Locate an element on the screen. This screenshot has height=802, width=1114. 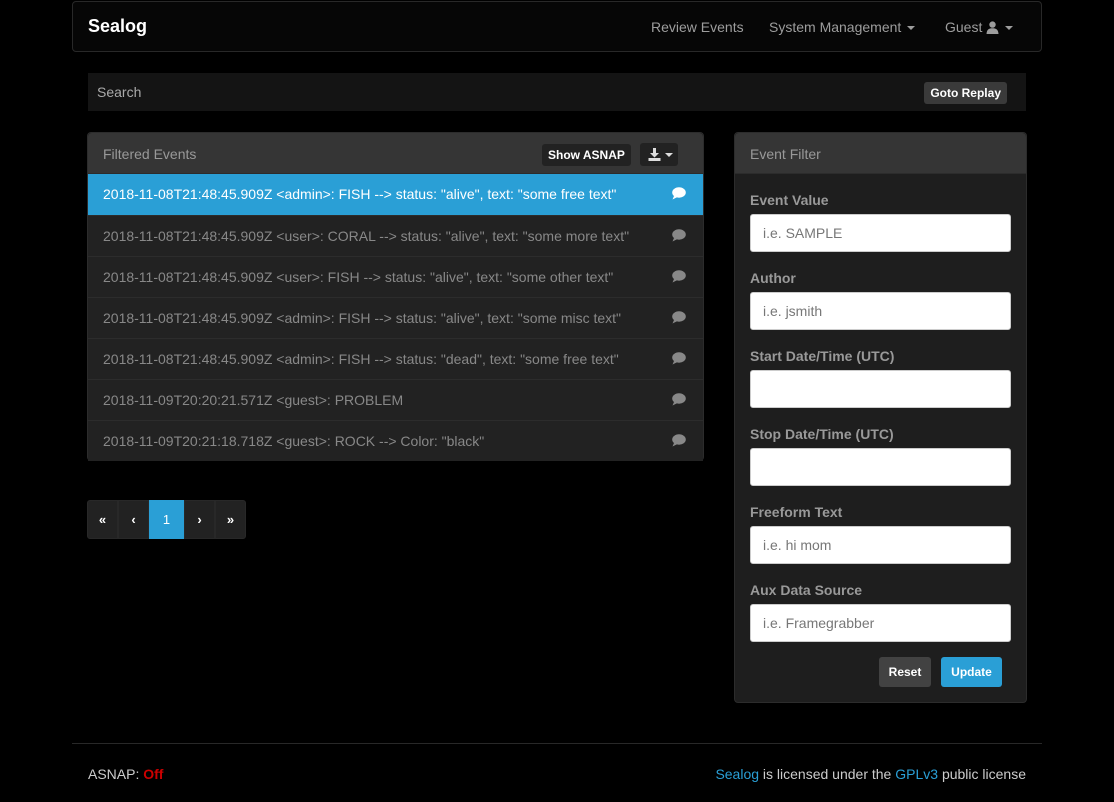
page-prev-button: ‹ is located at coordinates (133, 519).